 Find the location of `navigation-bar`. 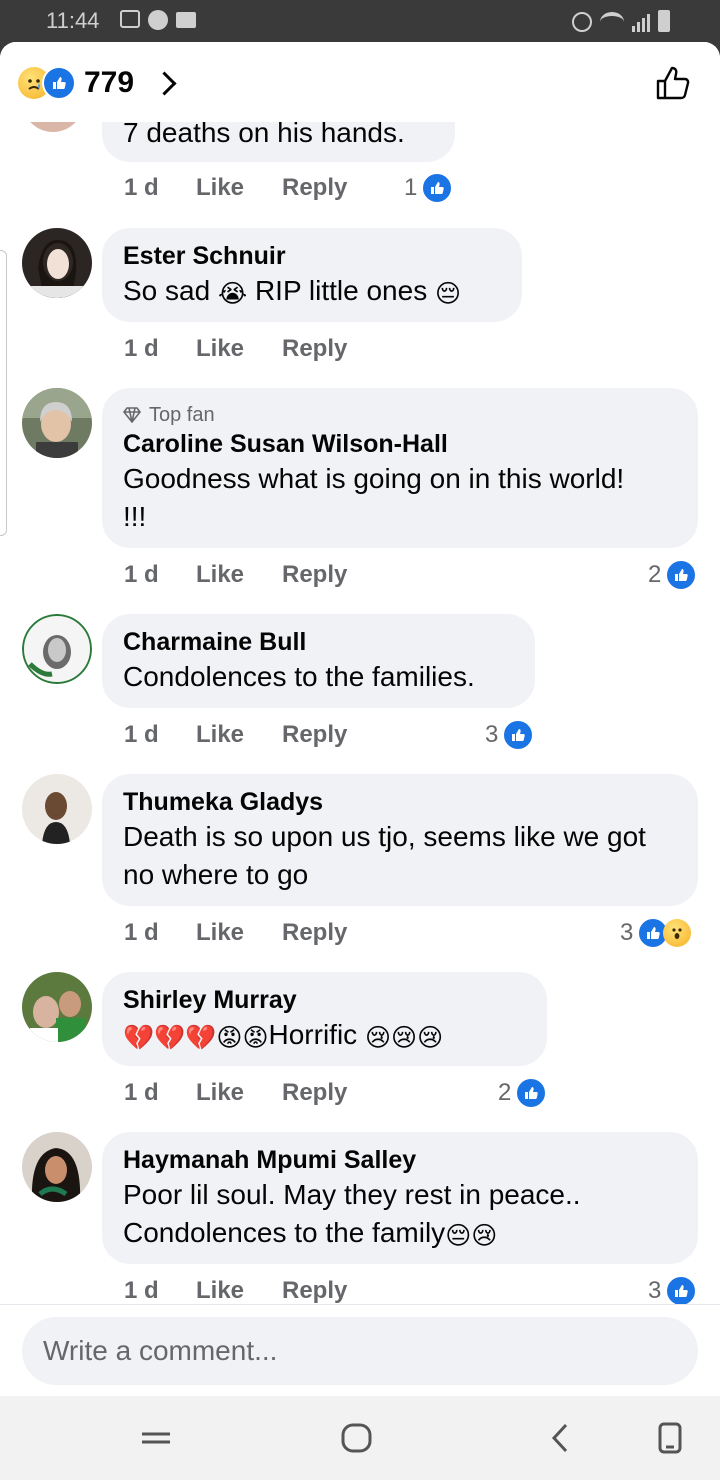

navigation-bar is located at coordinates (360, 1438).